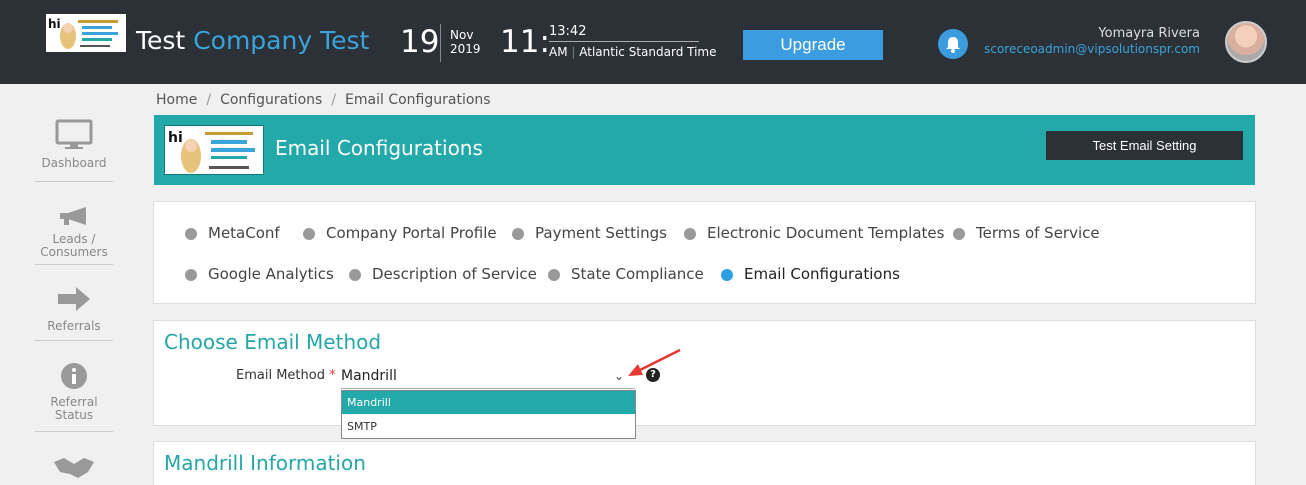 This screenshot has width=1306, height=485. What do you see at coordinates (74, 299) in the screenshot?
I see `arrow-right-icon` at bounding box center [74, 299].